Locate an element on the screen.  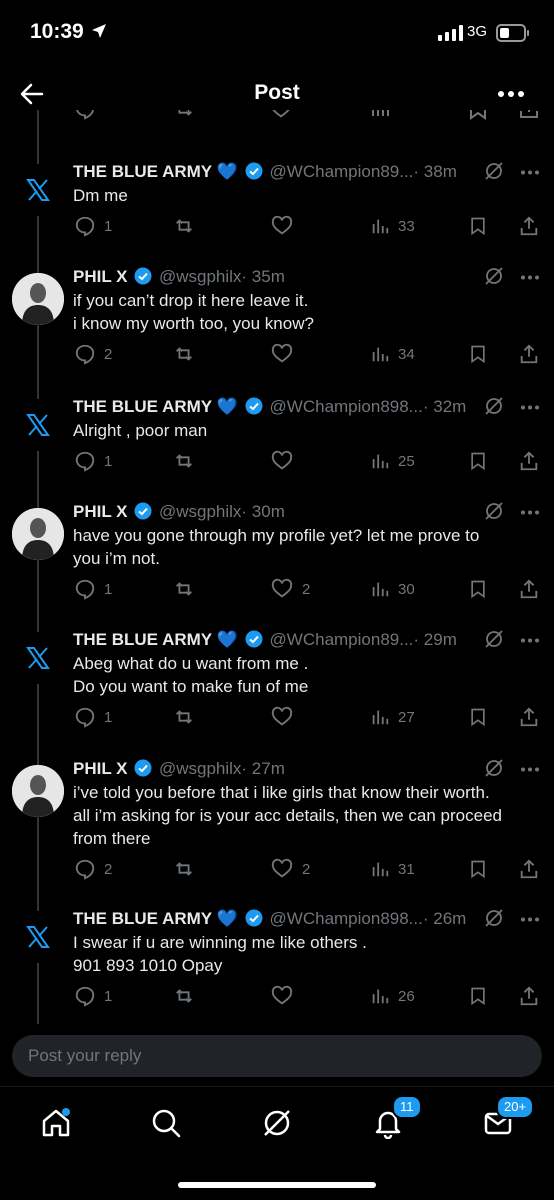
views-button: 26 is located at coordinates (392, 996).